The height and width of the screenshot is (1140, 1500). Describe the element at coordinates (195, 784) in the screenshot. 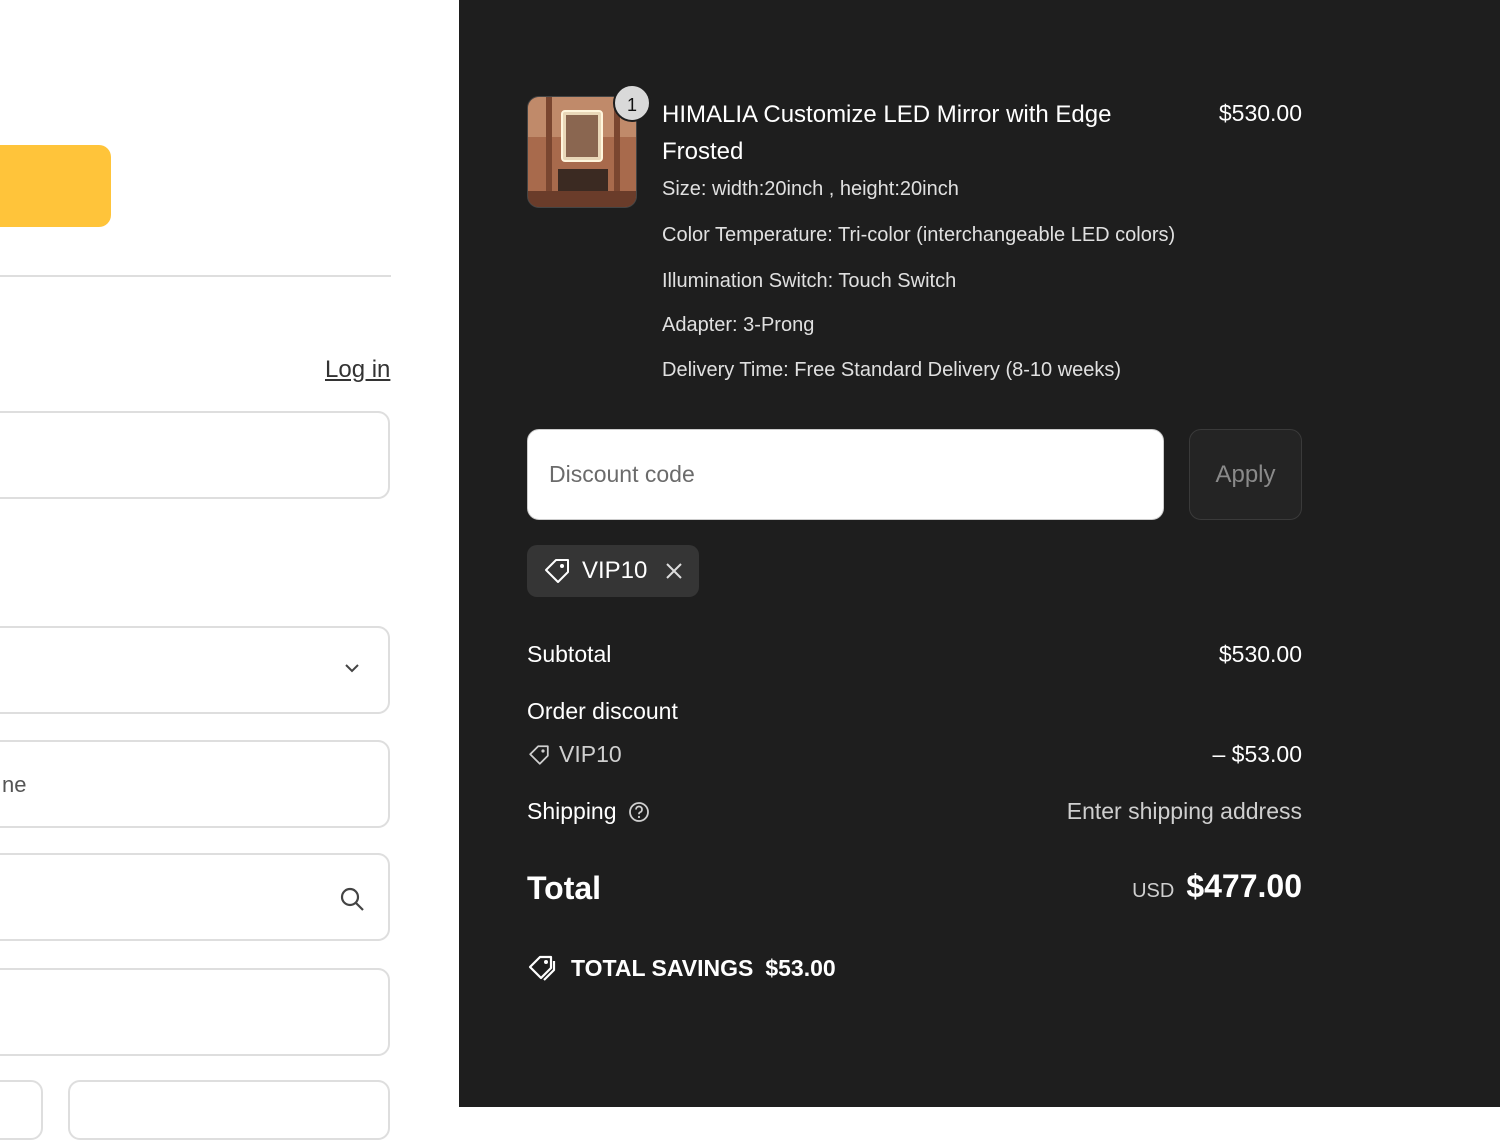

I see `last-name-field: ne` at that location.